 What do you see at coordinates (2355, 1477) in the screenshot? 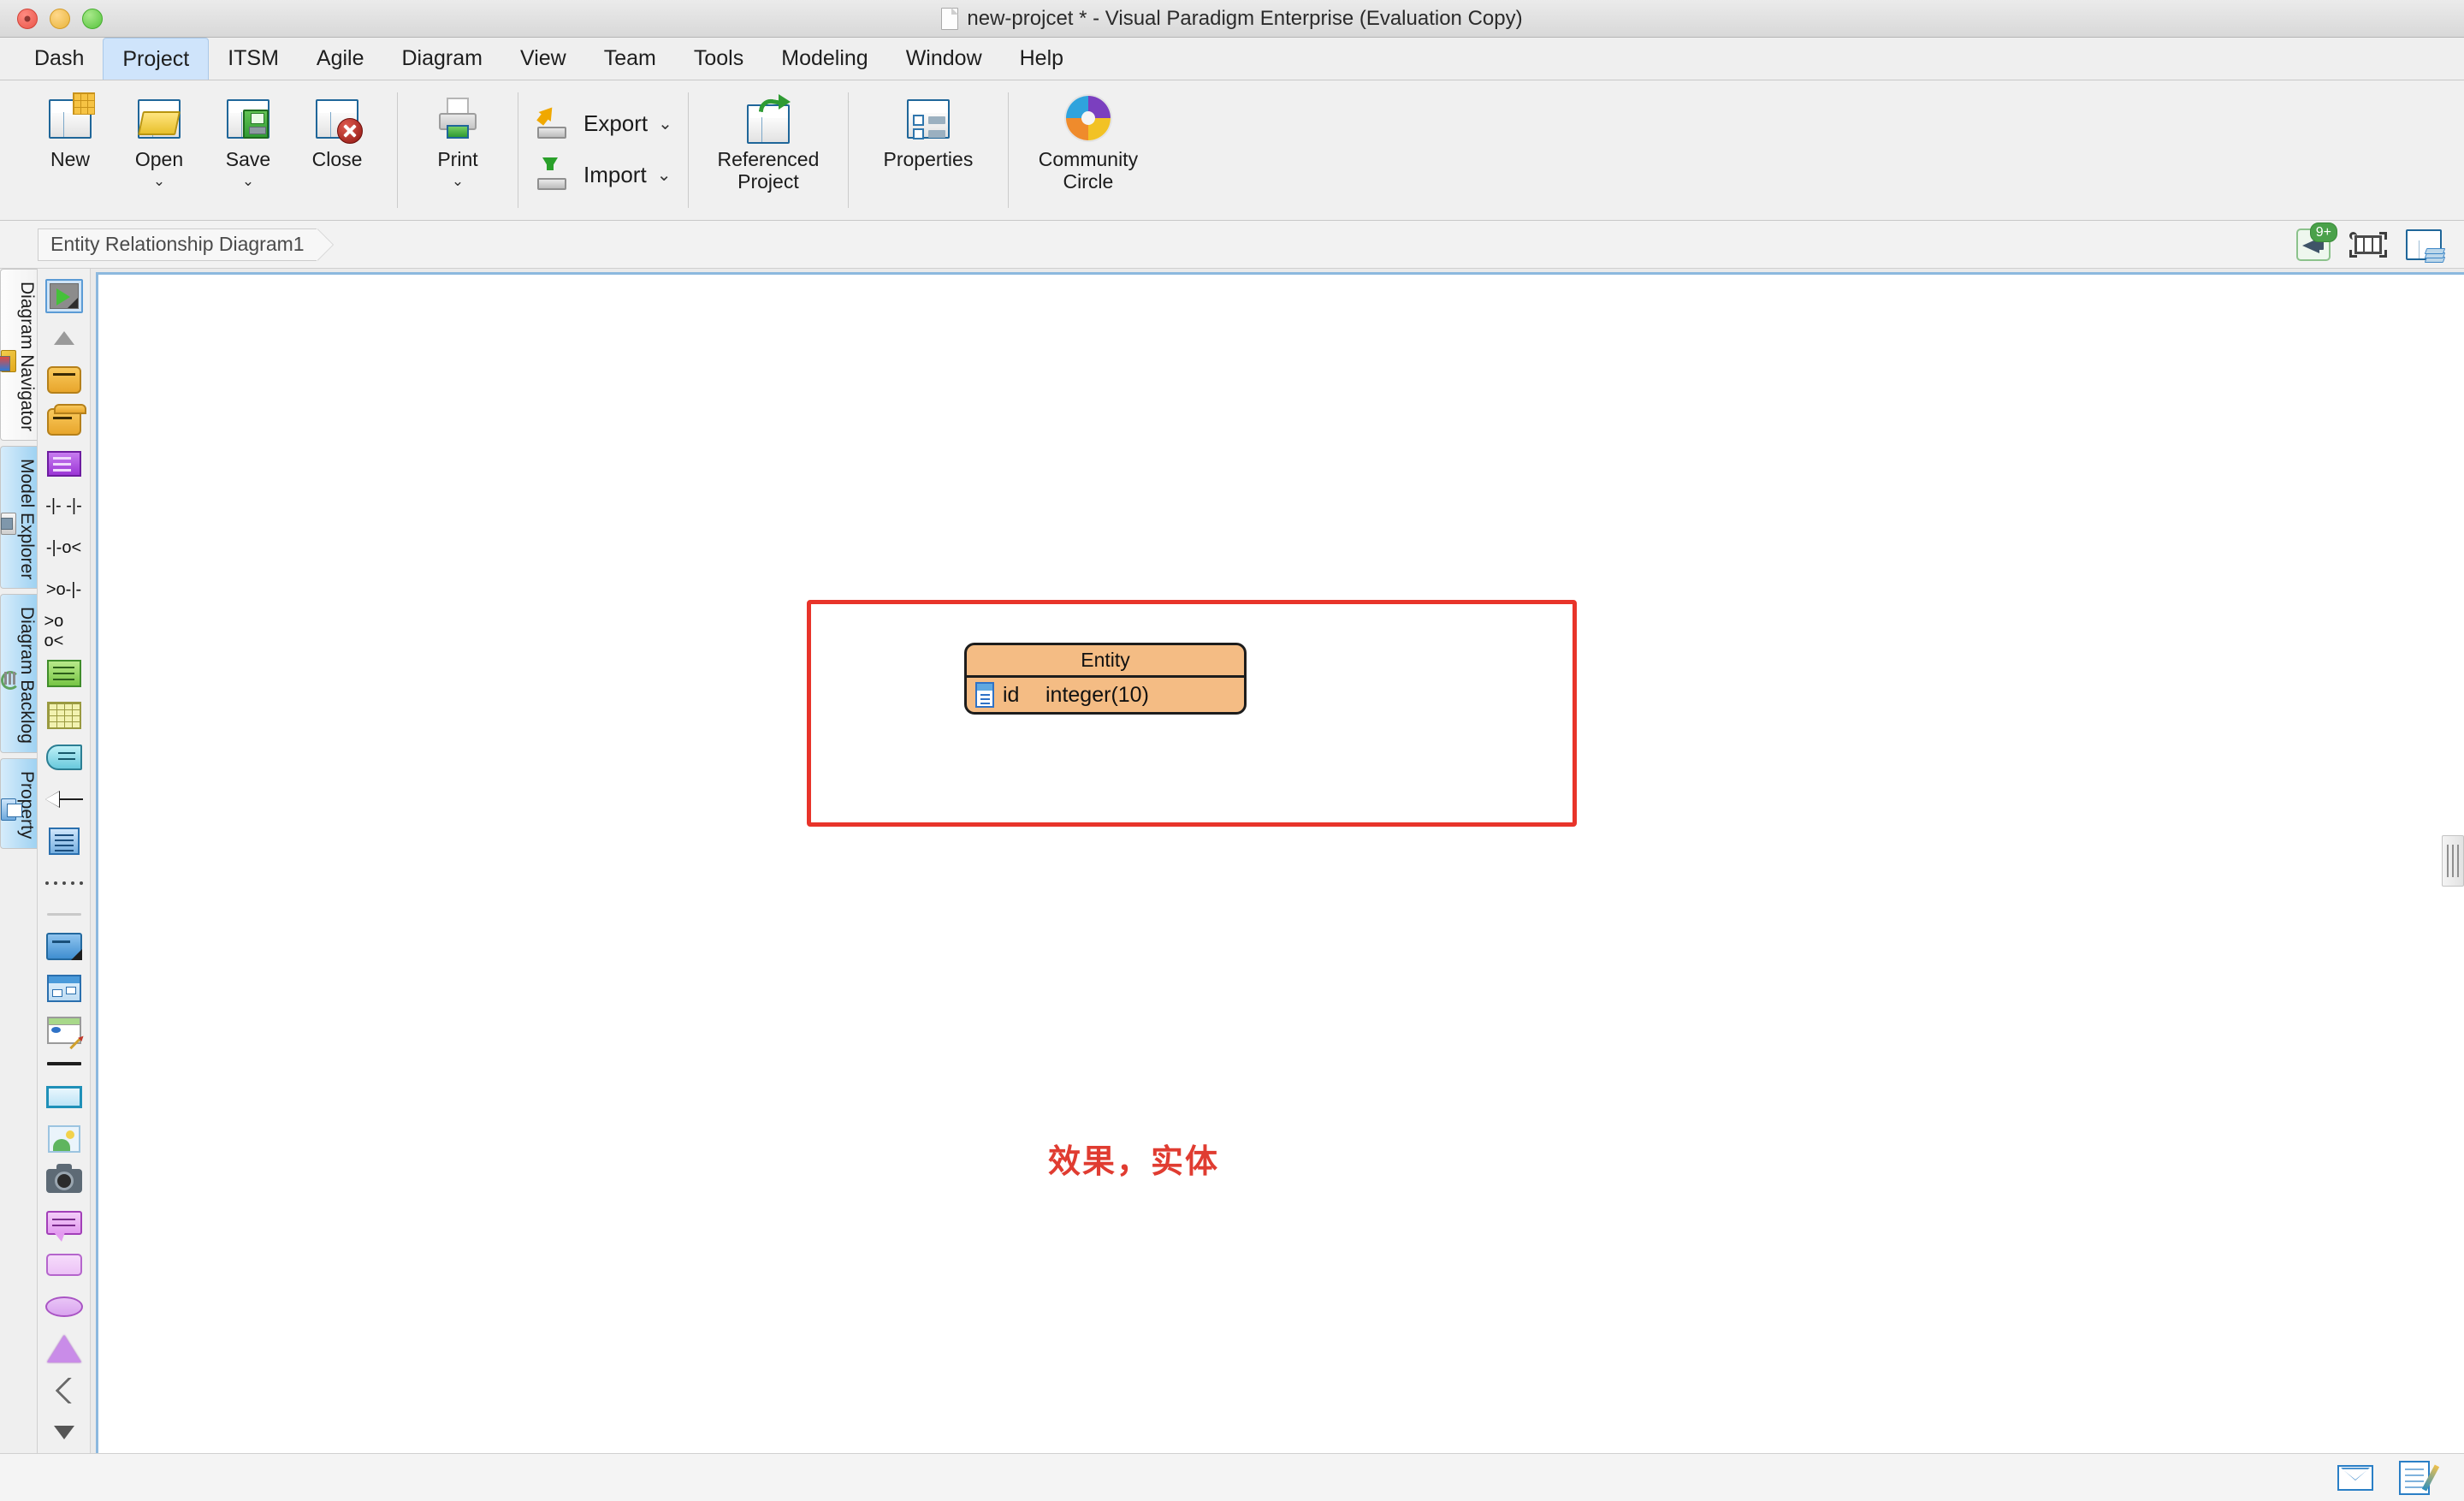
I see `mail-icon` at bounding box center [2355, 1477].